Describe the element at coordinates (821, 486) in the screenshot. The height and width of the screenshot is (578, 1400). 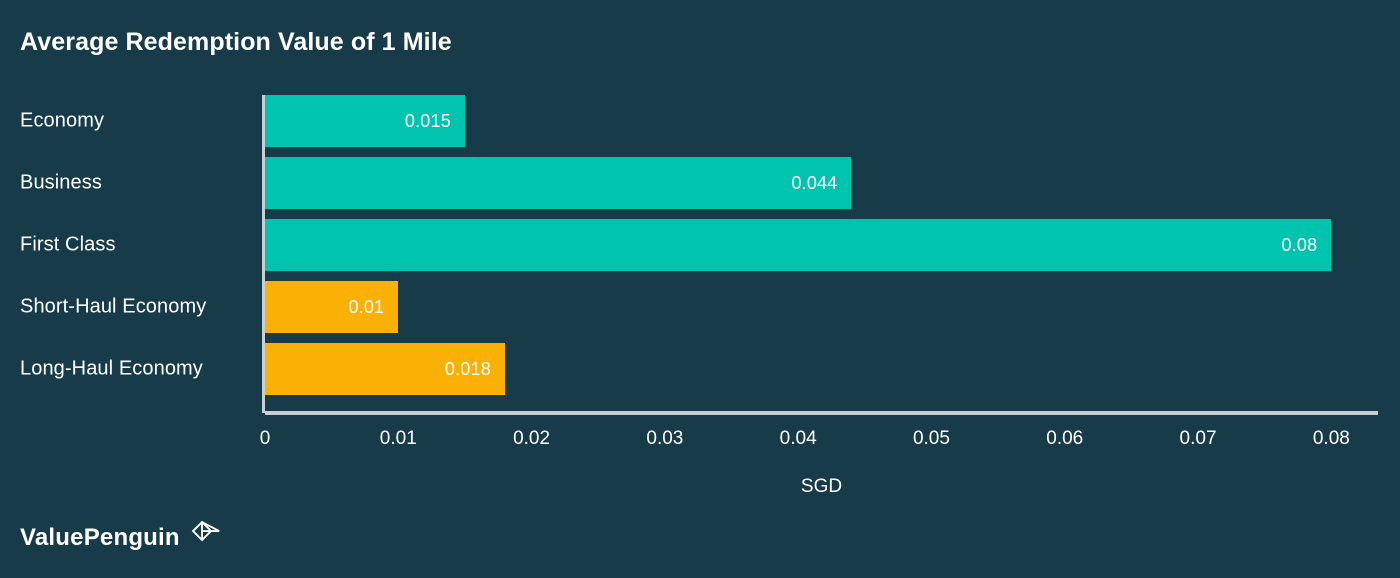
I see `x-axis-label: SGD` at that location.